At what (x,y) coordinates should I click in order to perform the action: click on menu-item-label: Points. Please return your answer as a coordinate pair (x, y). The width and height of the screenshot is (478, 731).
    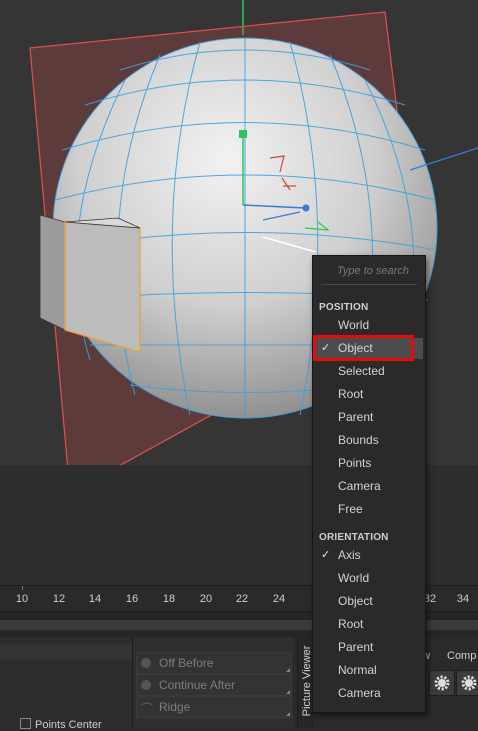
    Looking at the image, I should click on (355, 463).